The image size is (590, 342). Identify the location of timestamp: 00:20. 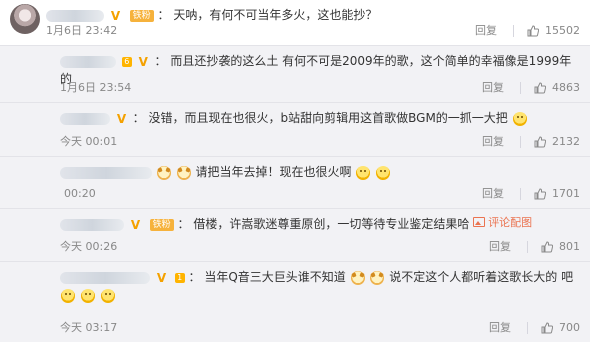
(80, 193).